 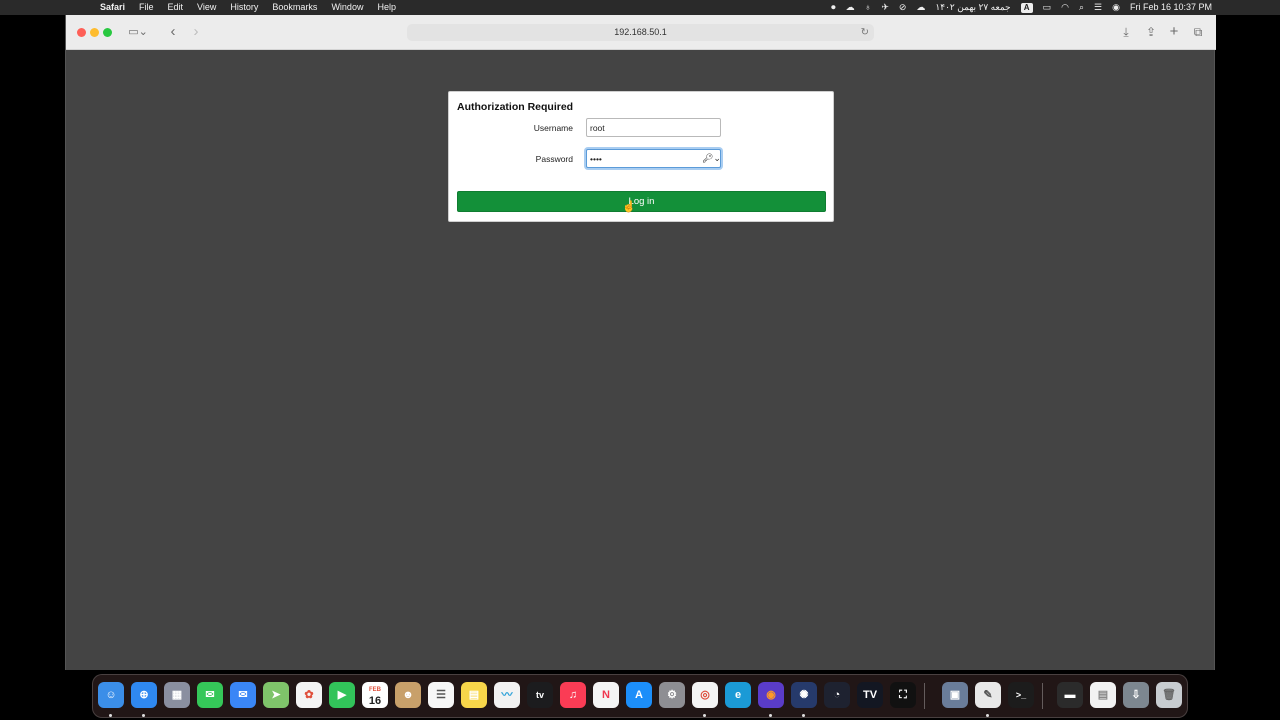 What do you see at coordinates (770, 715) in the screenshot?
I see `firefox-running-indicator` at bounding box center [770, 715].